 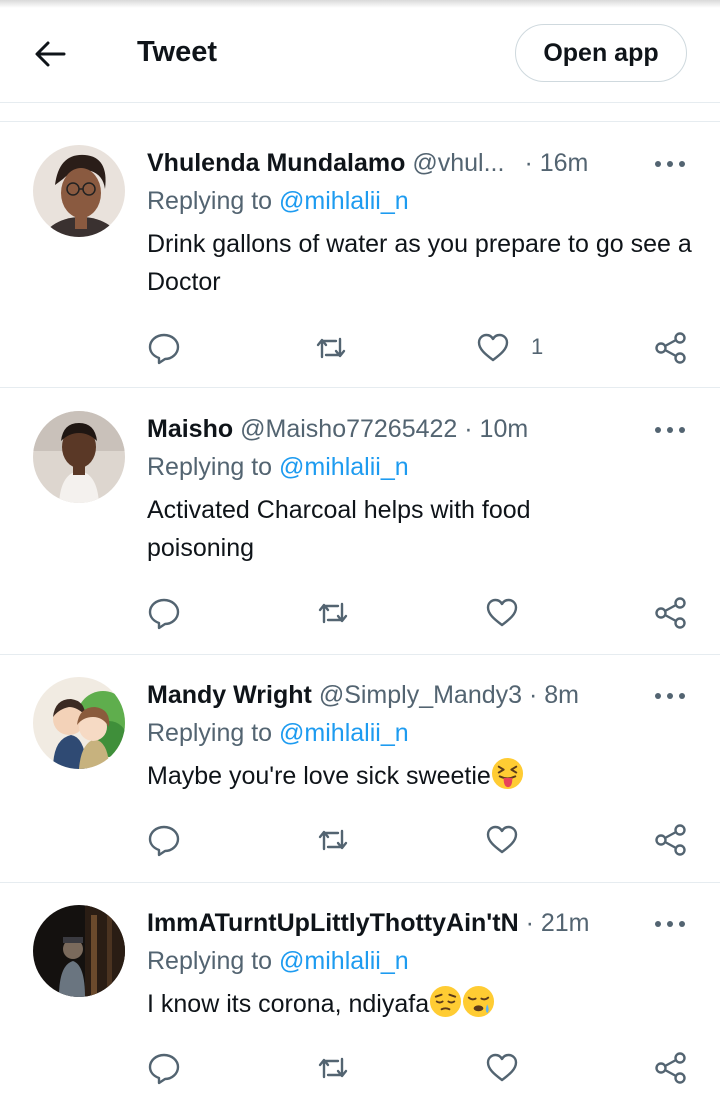 I want to click on author-name: Vhulenda Mundalamo, so click(x=276, y=163).